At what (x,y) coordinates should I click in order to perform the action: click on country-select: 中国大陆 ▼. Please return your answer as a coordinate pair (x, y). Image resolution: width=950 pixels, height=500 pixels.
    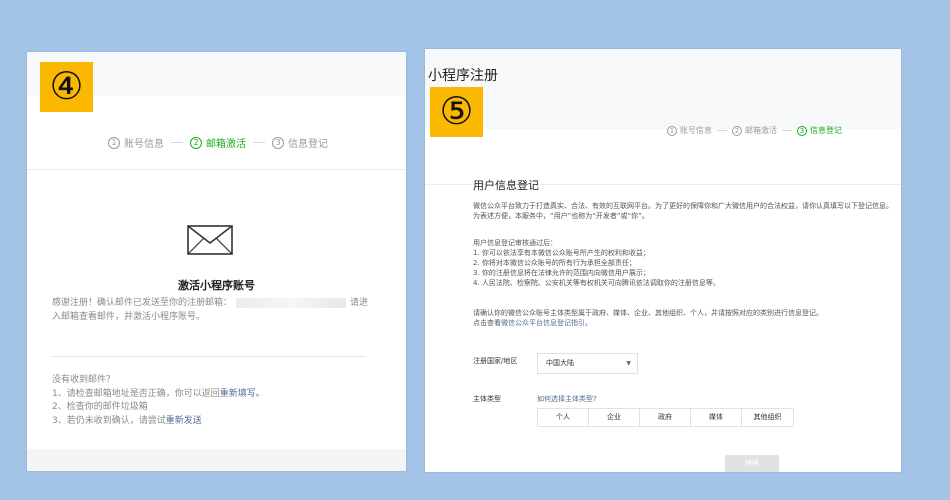
    Looking at the image, I should click on (587, 363).